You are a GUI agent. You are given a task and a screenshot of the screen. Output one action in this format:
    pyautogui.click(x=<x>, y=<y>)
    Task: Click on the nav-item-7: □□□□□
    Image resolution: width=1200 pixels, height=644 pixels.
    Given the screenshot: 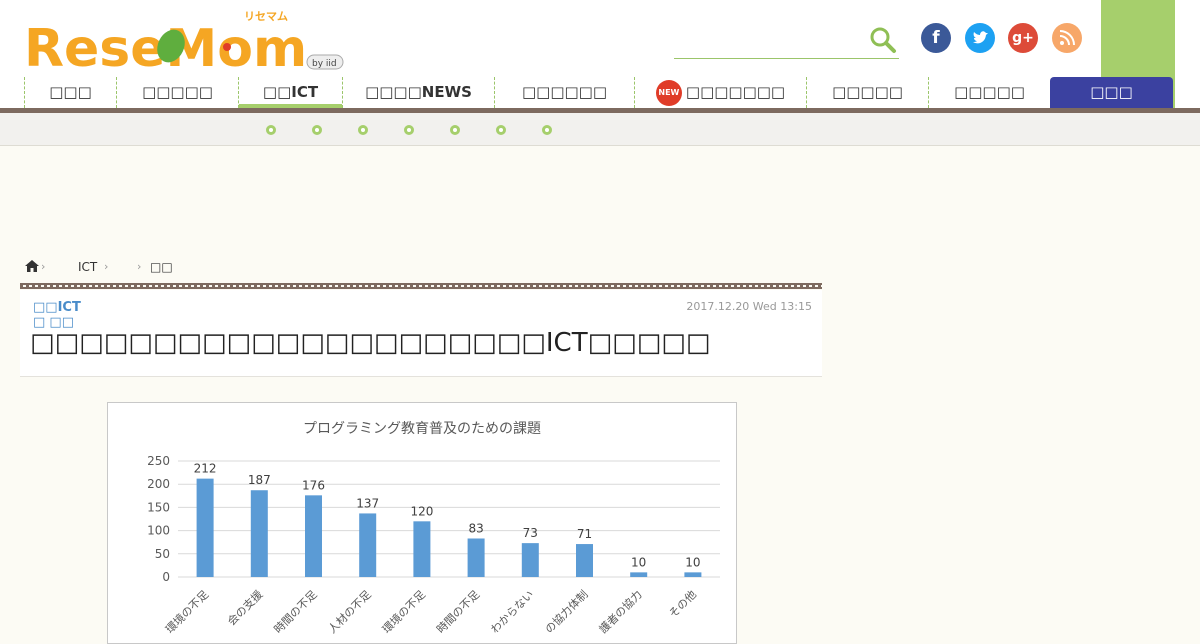 What is the action you would take?
    pyautogui.click(x=867, y=92)
    